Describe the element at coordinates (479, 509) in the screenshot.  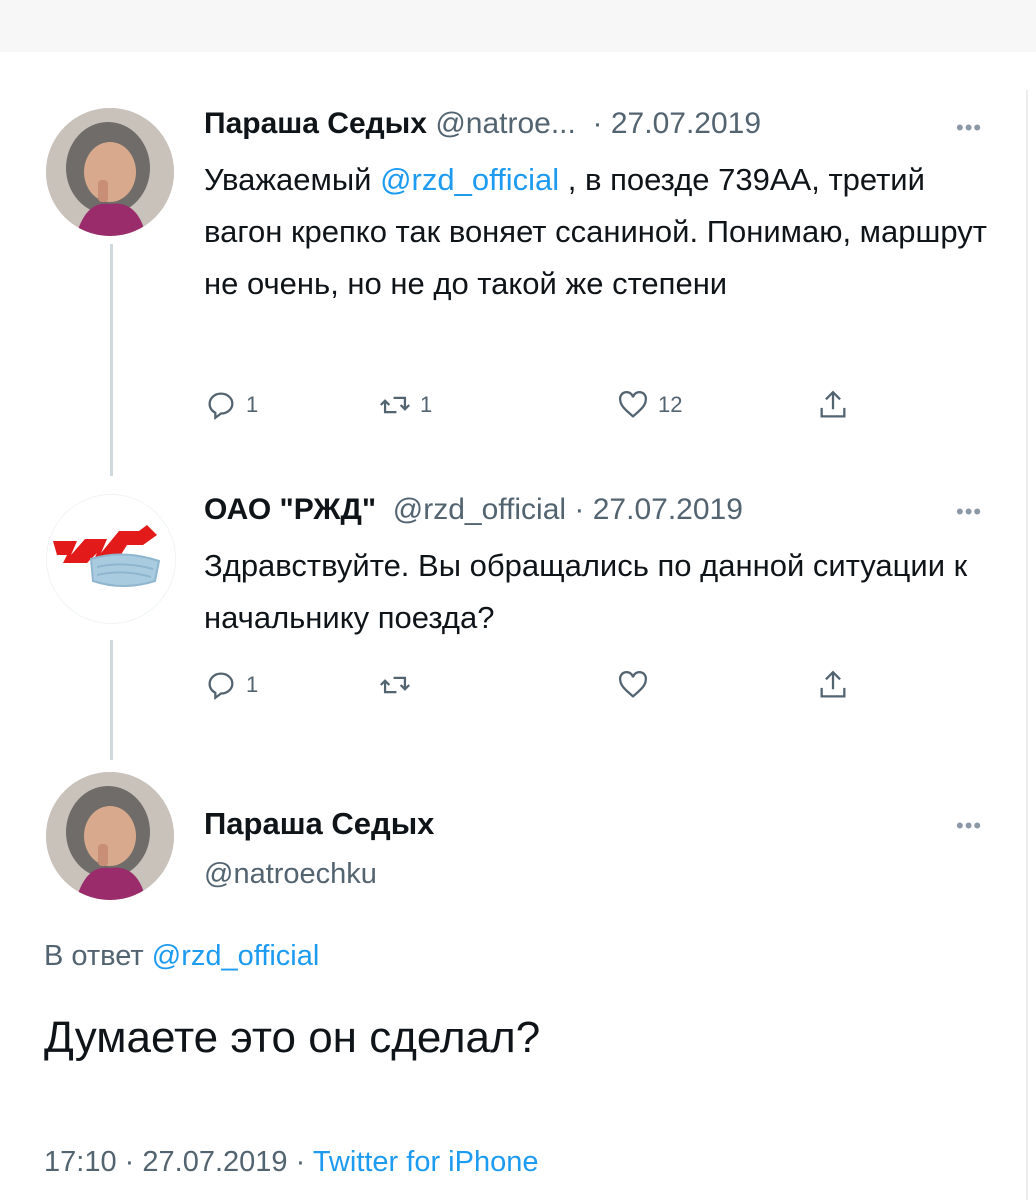
I see `author-handle: @rzd_official` at that location.